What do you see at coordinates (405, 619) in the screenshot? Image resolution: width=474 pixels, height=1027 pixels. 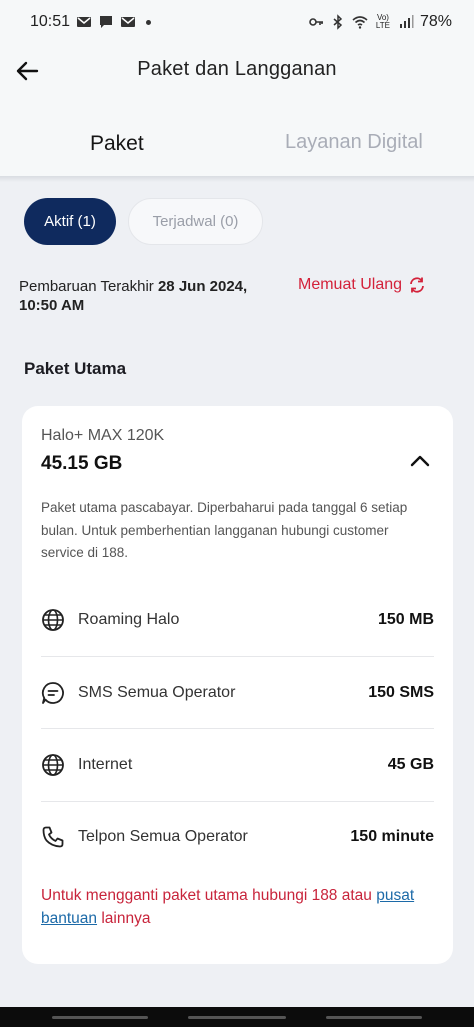 I see `benefit-value: 150 MB` at bounding box center [405, 619].